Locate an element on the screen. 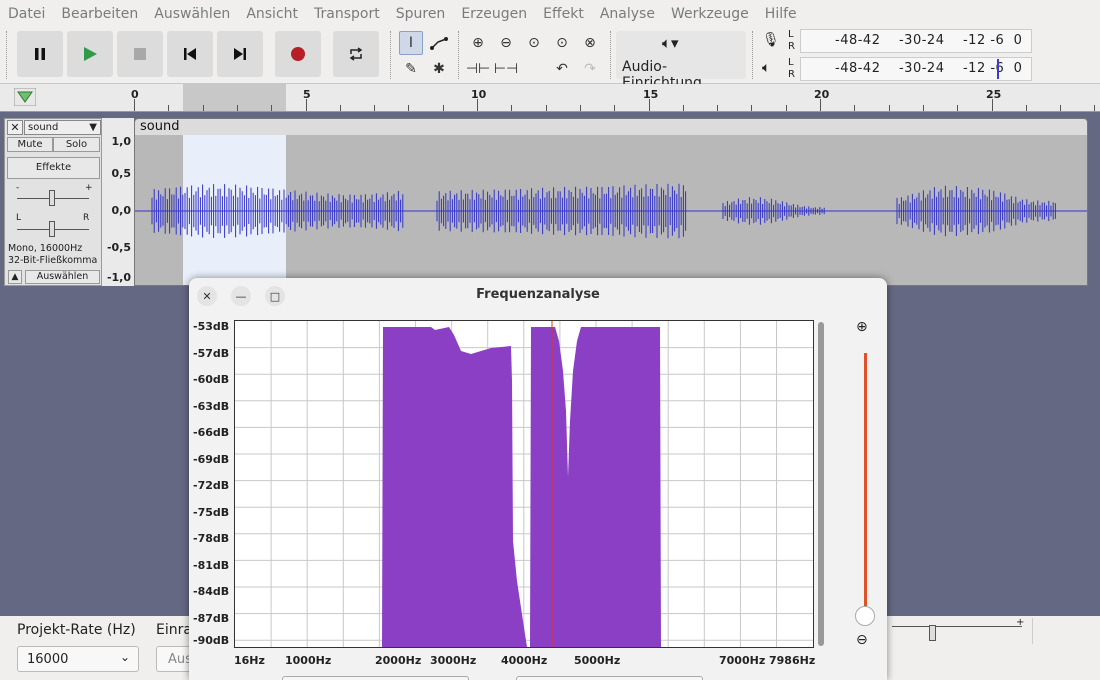  menu-hilfe: Hilfe is located at coordinates (781, 14).